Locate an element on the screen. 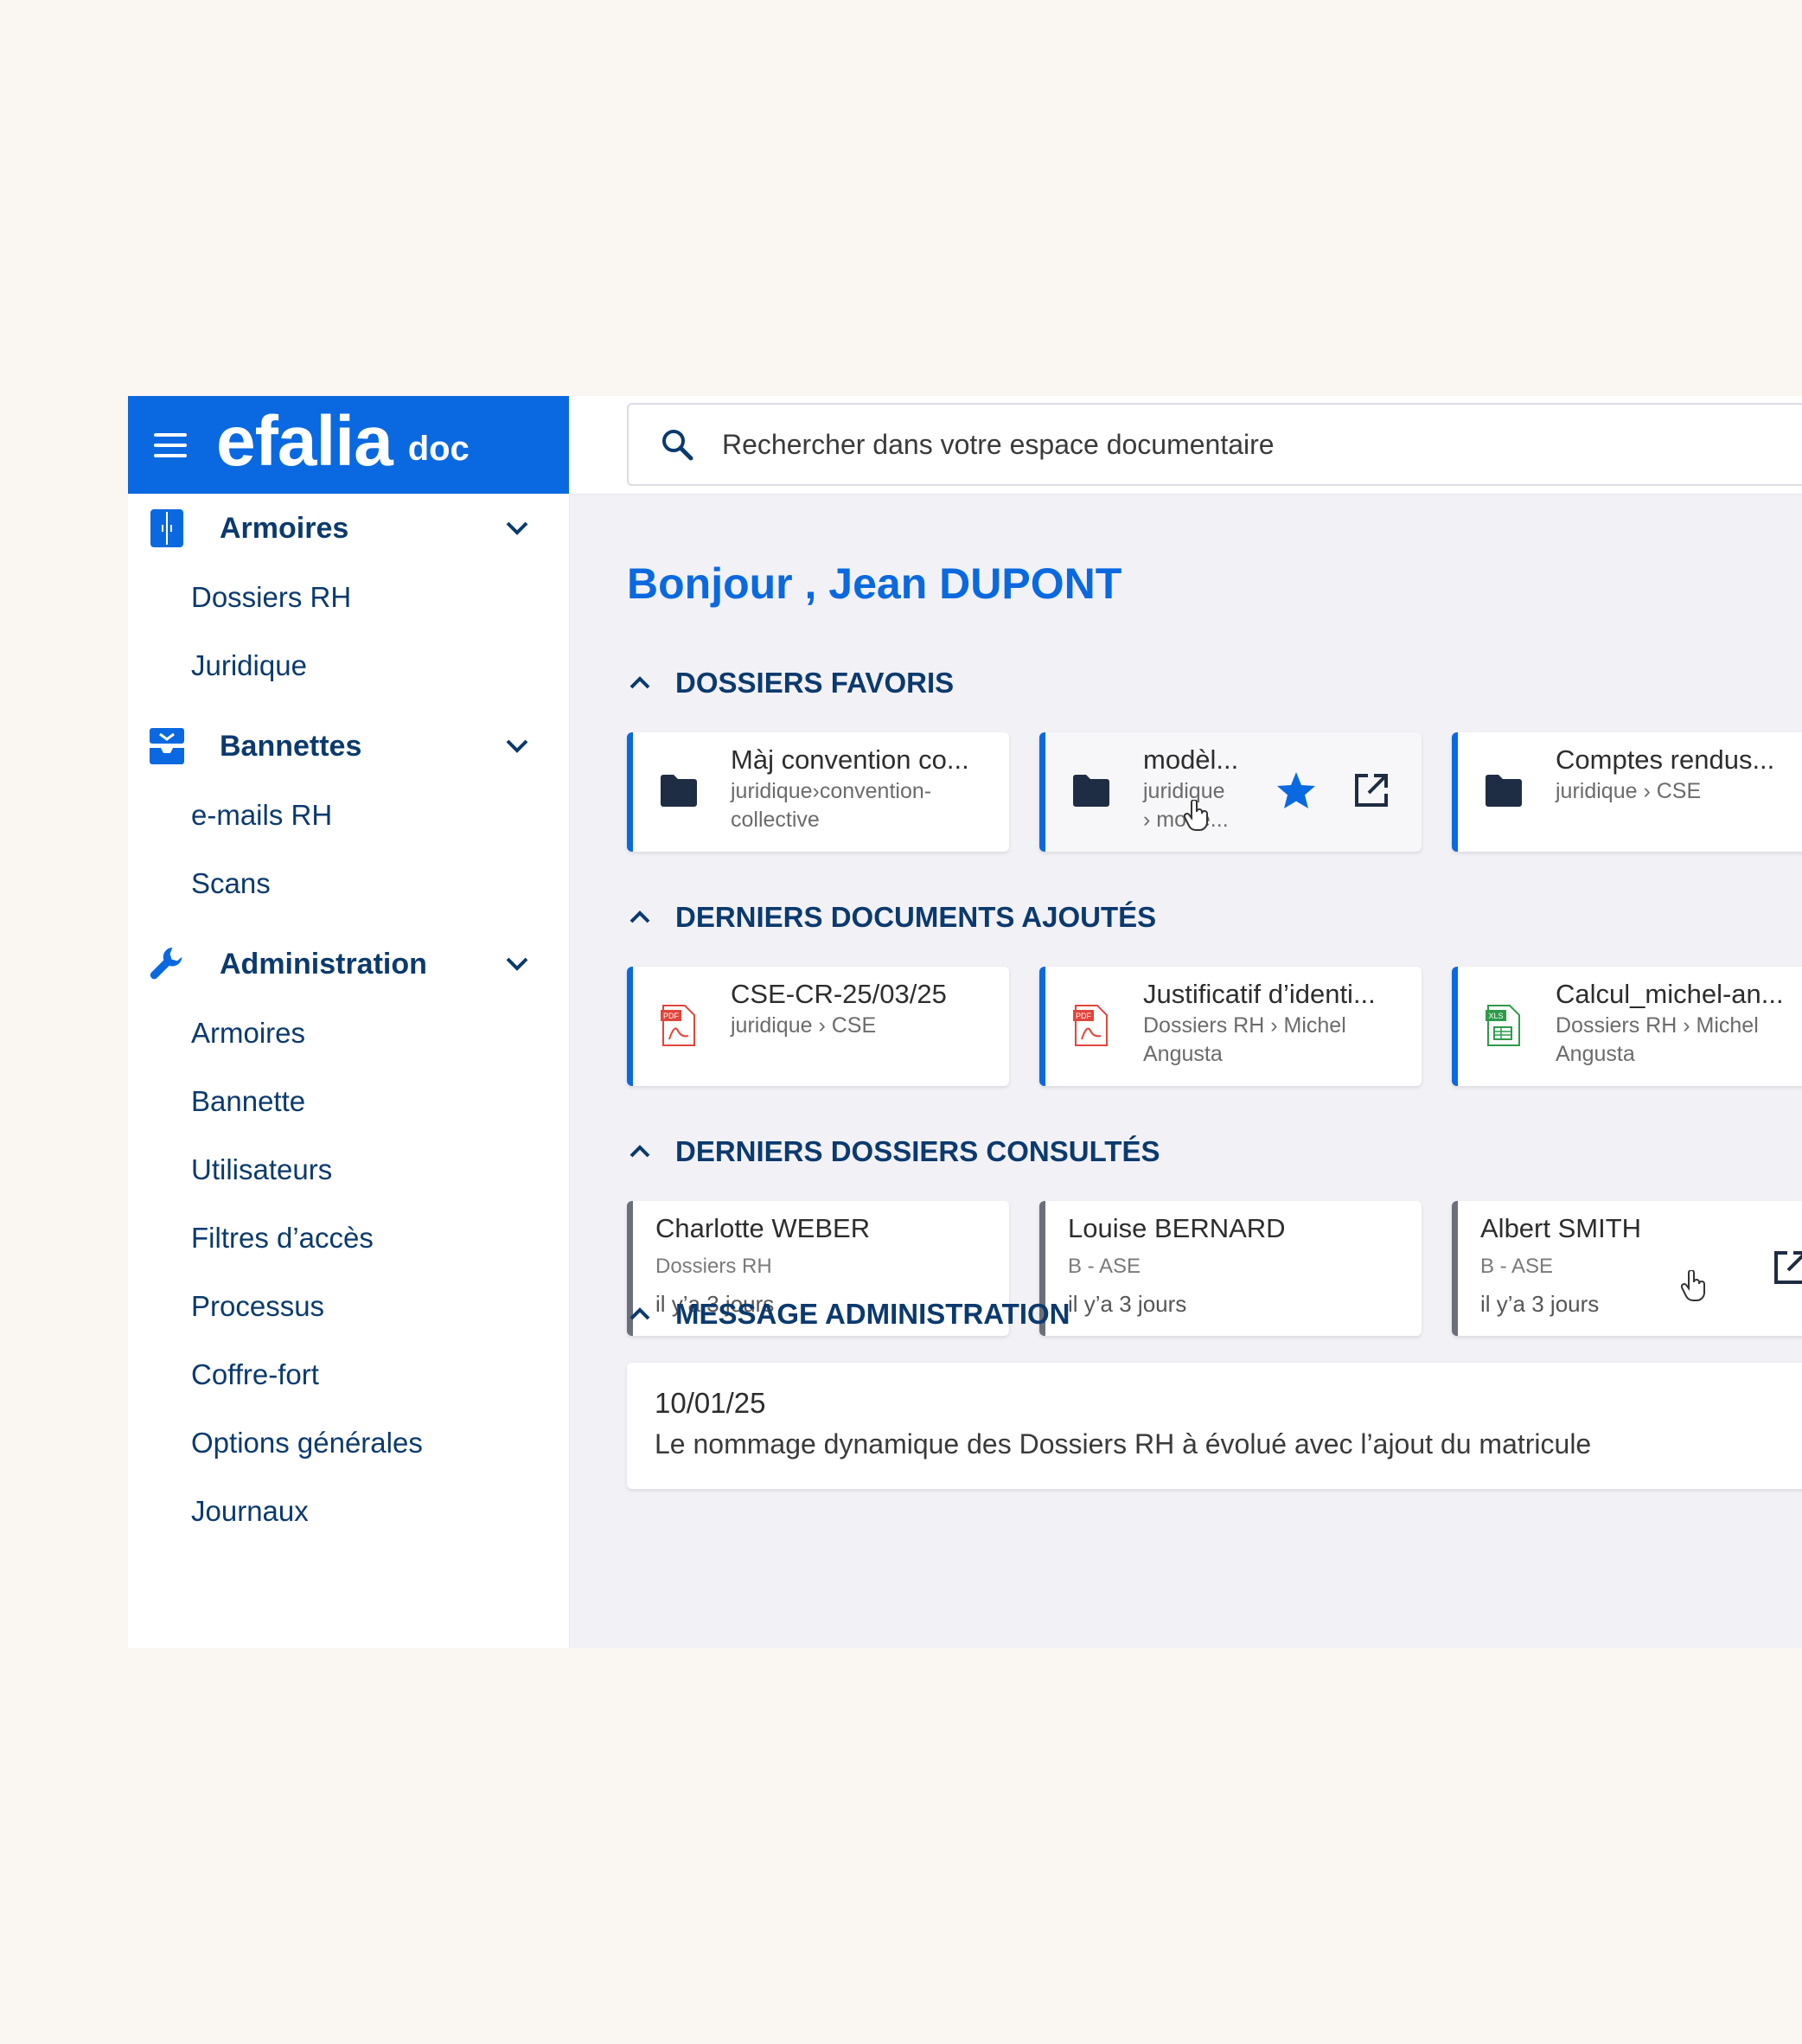  recent-folder-card: Louise BERNARD B - ASE il y’a 3 jours is located at coordinates (1230, 1268).